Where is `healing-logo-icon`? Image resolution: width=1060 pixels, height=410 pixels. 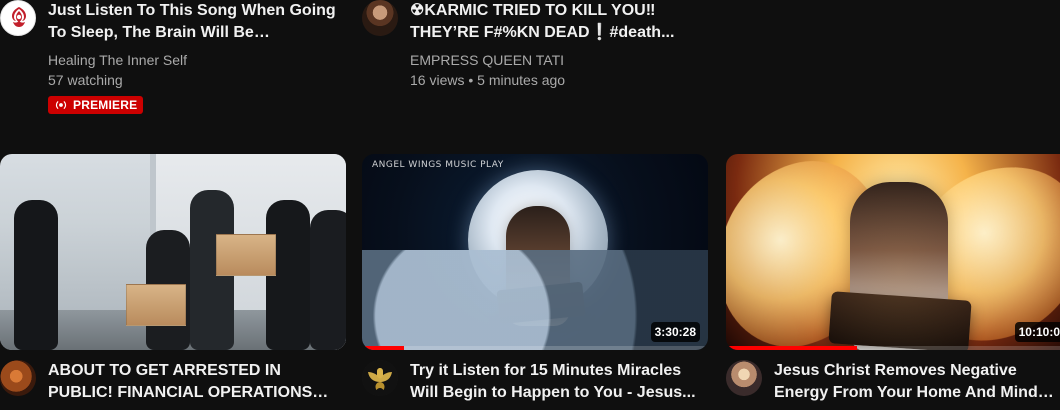
healing-logo-icon is located at coordinates (19, 19).